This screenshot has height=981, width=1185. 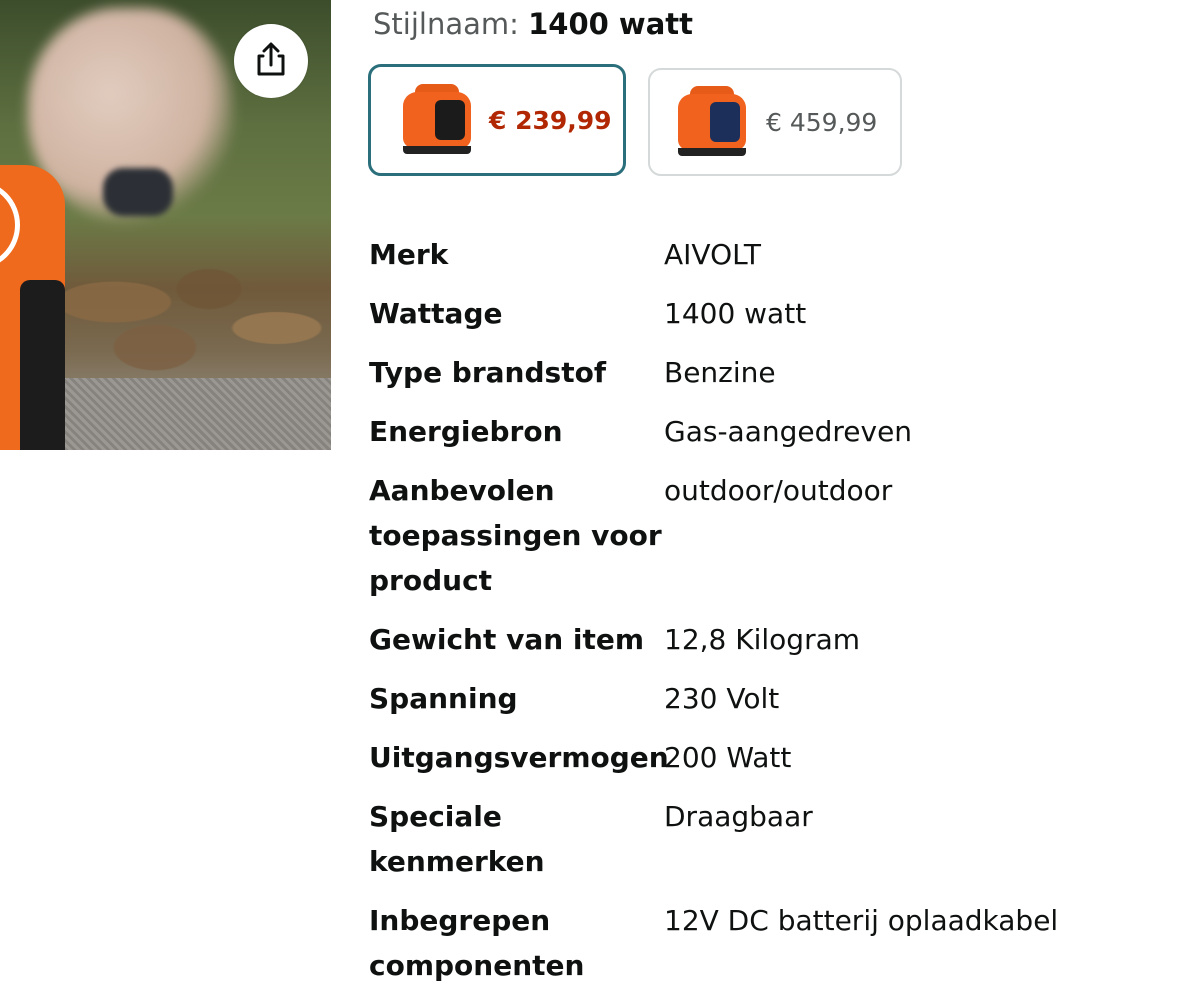 What do you see at coordinates (722, 698) in the screenshot?
I see `spec-value: 230 Volt` at bounding box center [722, 698].